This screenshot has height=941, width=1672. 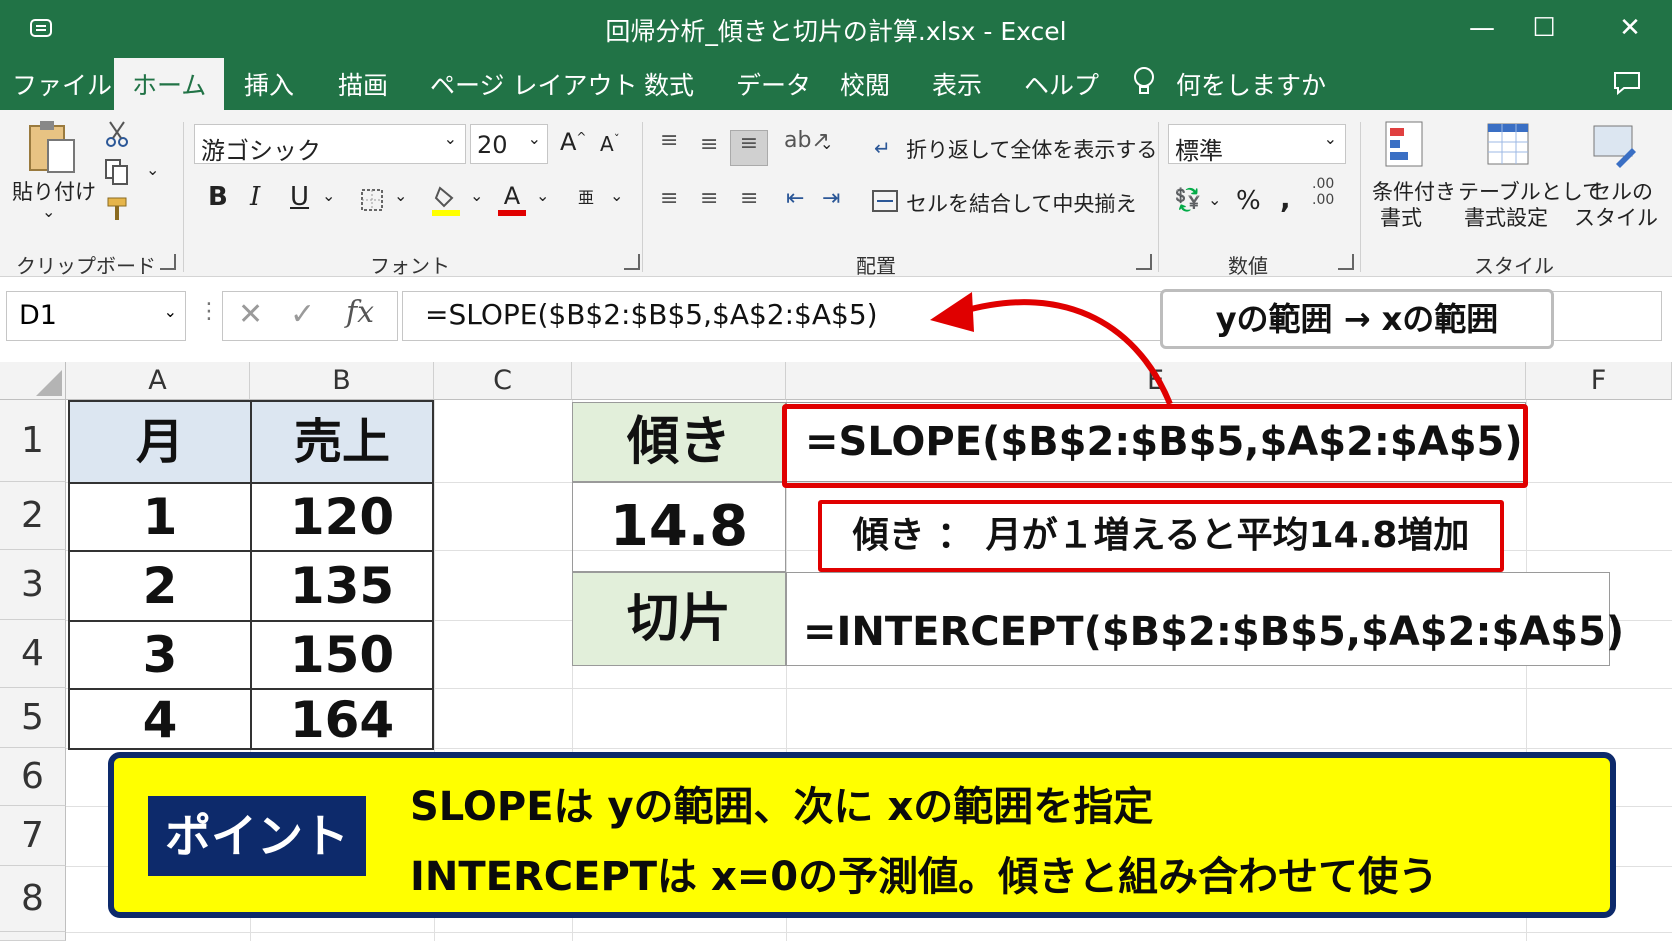 I want to click on wrap-text-button: 折り返して全体を表示する, so click(x=1031, y=149).